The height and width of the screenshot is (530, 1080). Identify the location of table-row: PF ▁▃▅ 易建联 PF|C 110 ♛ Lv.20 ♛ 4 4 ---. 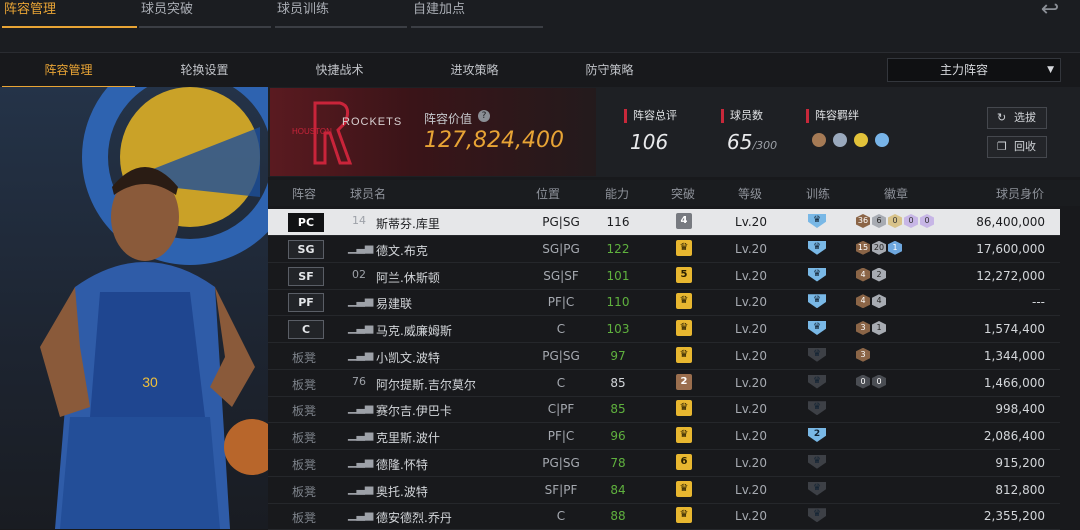
(664, 303).